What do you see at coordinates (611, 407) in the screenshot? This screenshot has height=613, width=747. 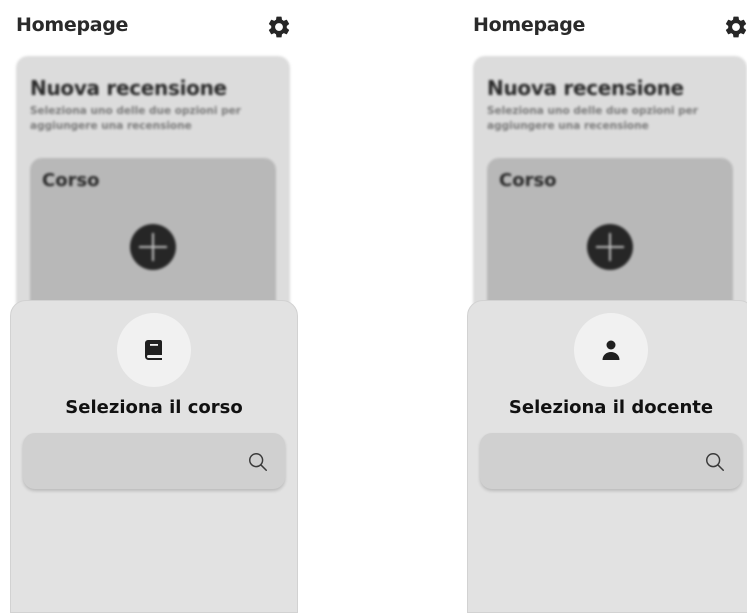 I see `sheet-title: Seleziona il docente` at bounding box center [611, 407].